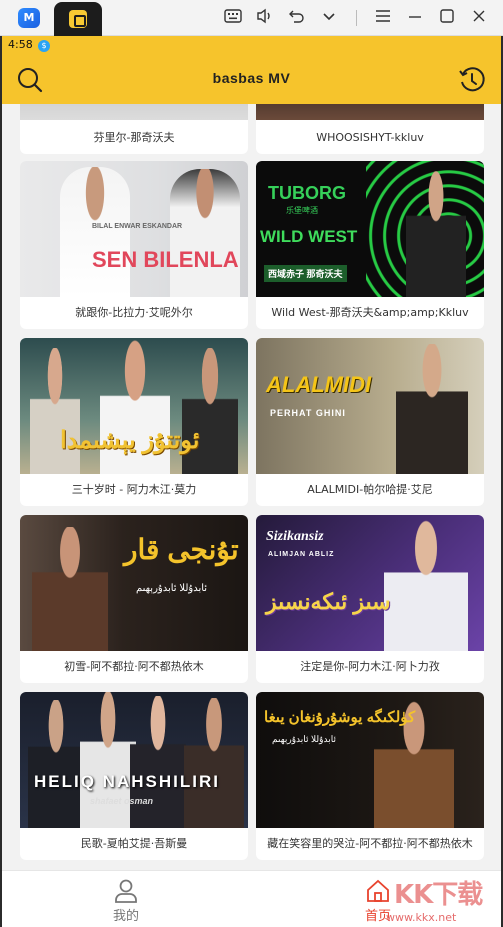 Image resolution: width=503 pixels, height=927 pixels. What do you see at coordinates (447, 18) in the screenshot?
I see `maximize-icon` at bounding box center [447, 18].